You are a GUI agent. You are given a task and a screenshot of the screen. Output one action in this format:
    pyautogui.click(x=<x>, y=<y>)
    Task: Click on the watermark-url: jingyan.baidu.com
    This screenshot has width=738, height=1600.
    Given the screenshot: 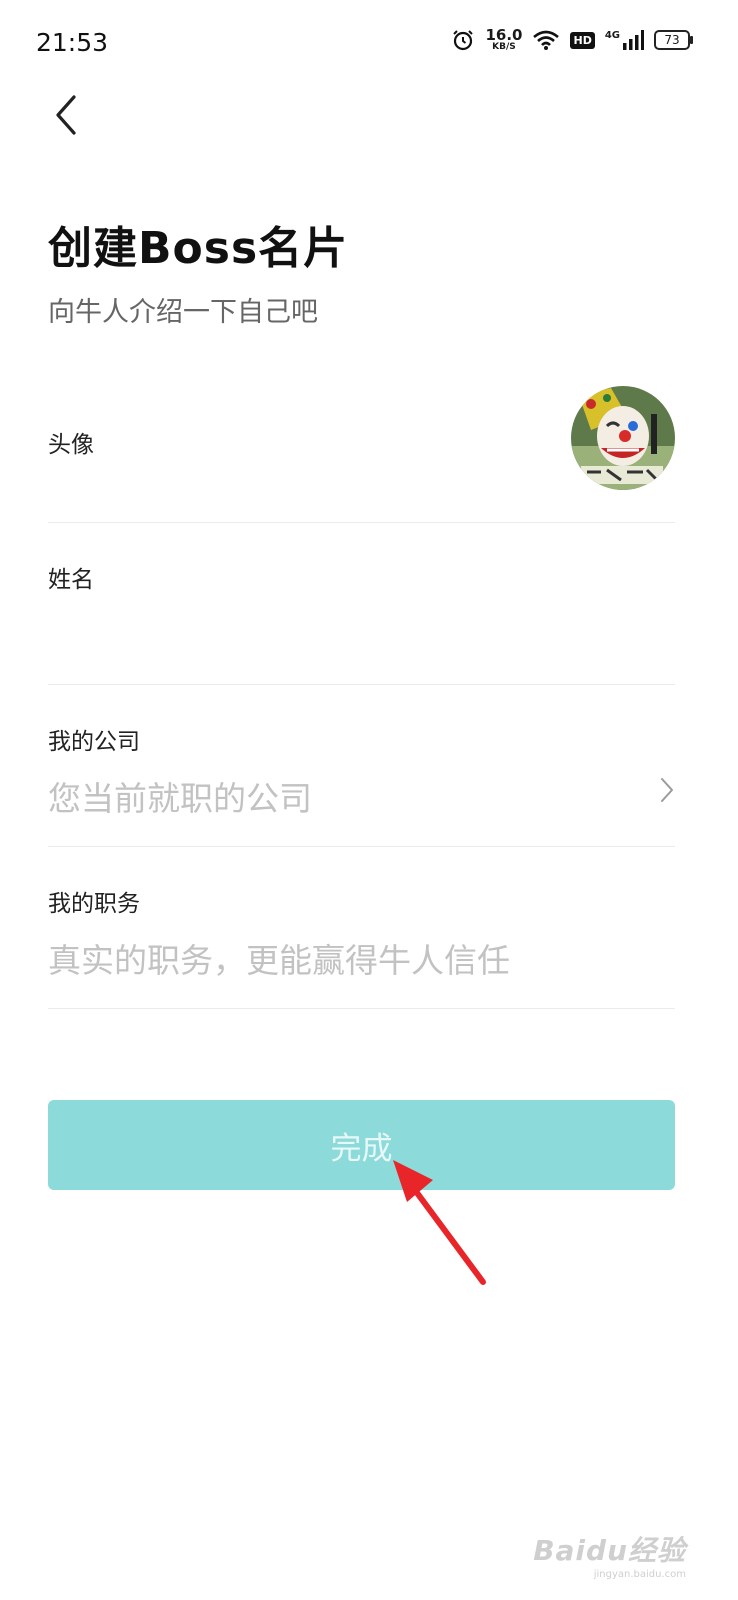 What is the action you would take?
    pyautogui.click(x=639, y=1574)
    